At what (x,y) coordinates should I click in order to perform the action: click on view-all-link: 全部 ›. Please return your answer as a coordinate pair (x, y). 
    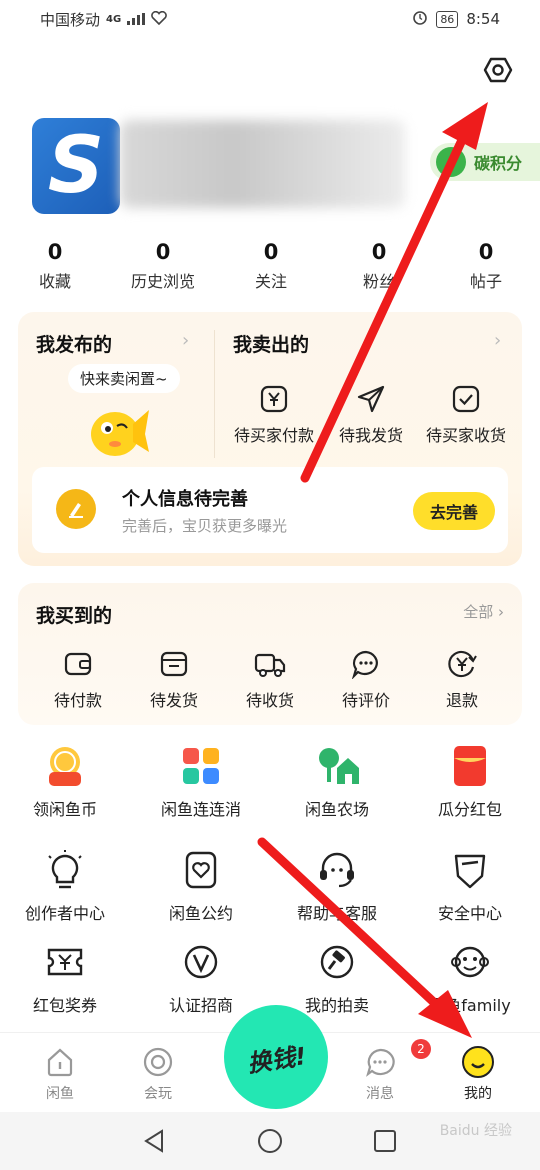
    Looking at the image, I should click on (483, 611).